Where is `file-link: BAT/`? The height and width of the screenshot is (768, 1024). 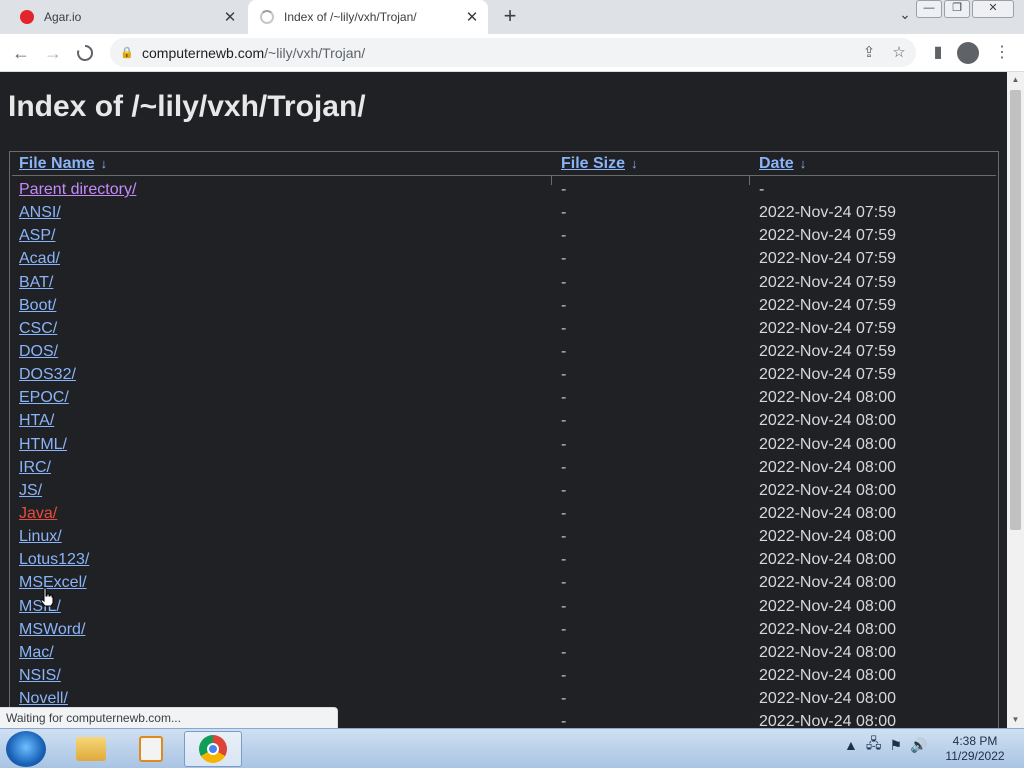 file-link: BAT/ is located at coordinates (36, 283).